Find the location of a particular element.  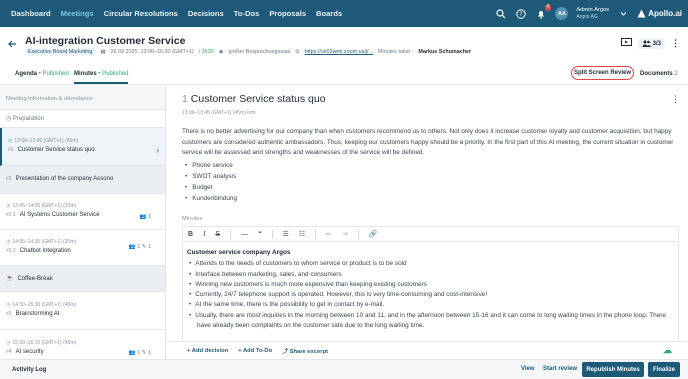

meeting-location: großer Besprechungssaal is located at coordinates (259, 52).